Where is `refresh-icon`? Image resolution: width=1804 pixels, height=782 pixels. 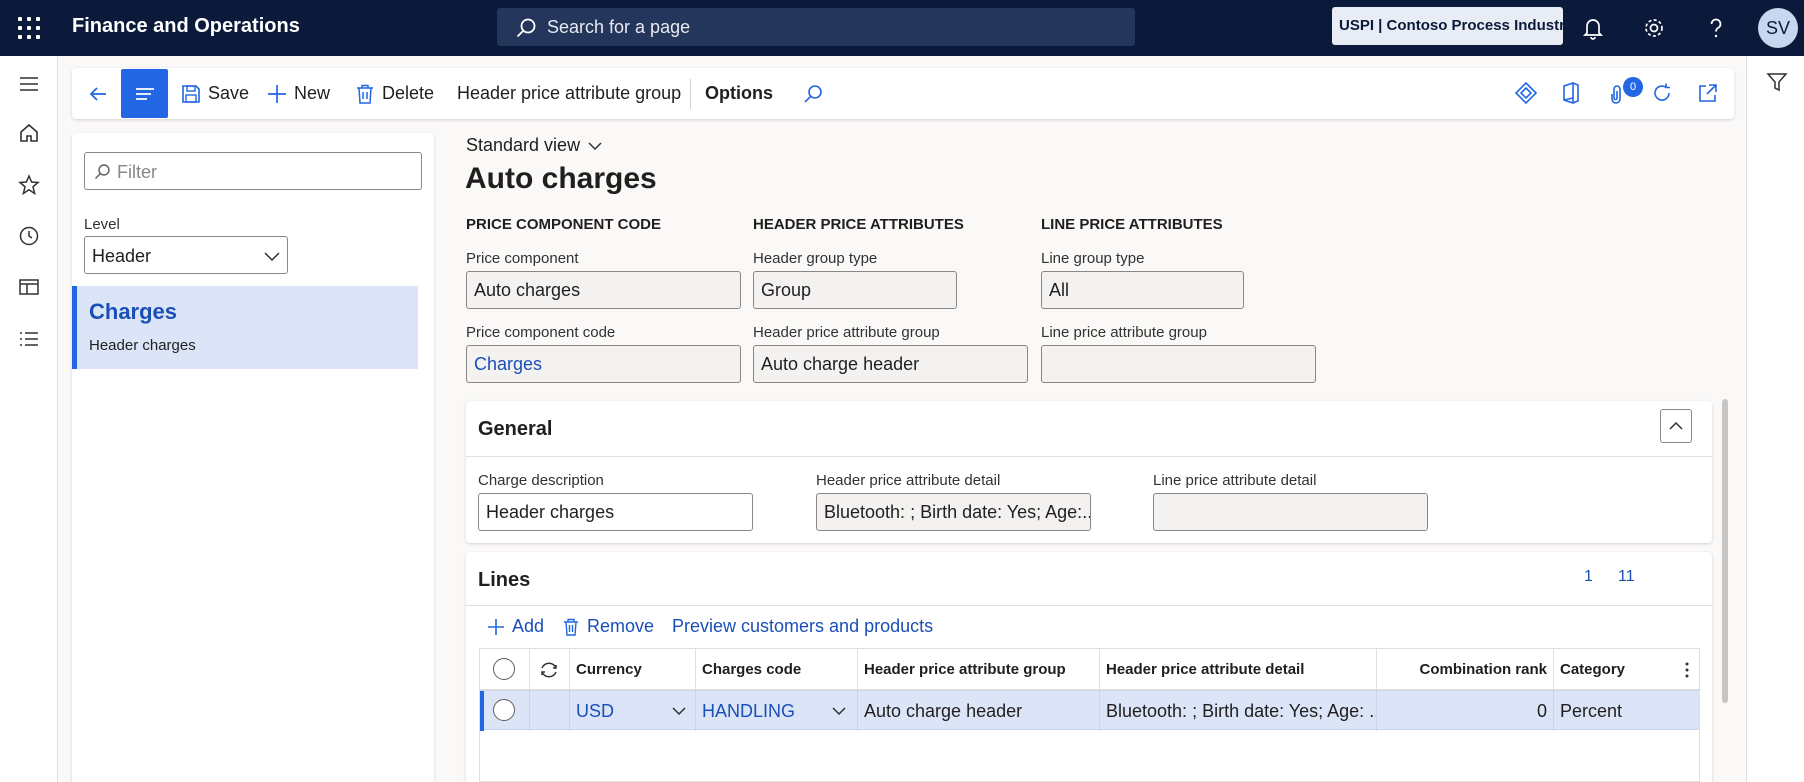
refresh-icon is located at coordinates (1662, 93).